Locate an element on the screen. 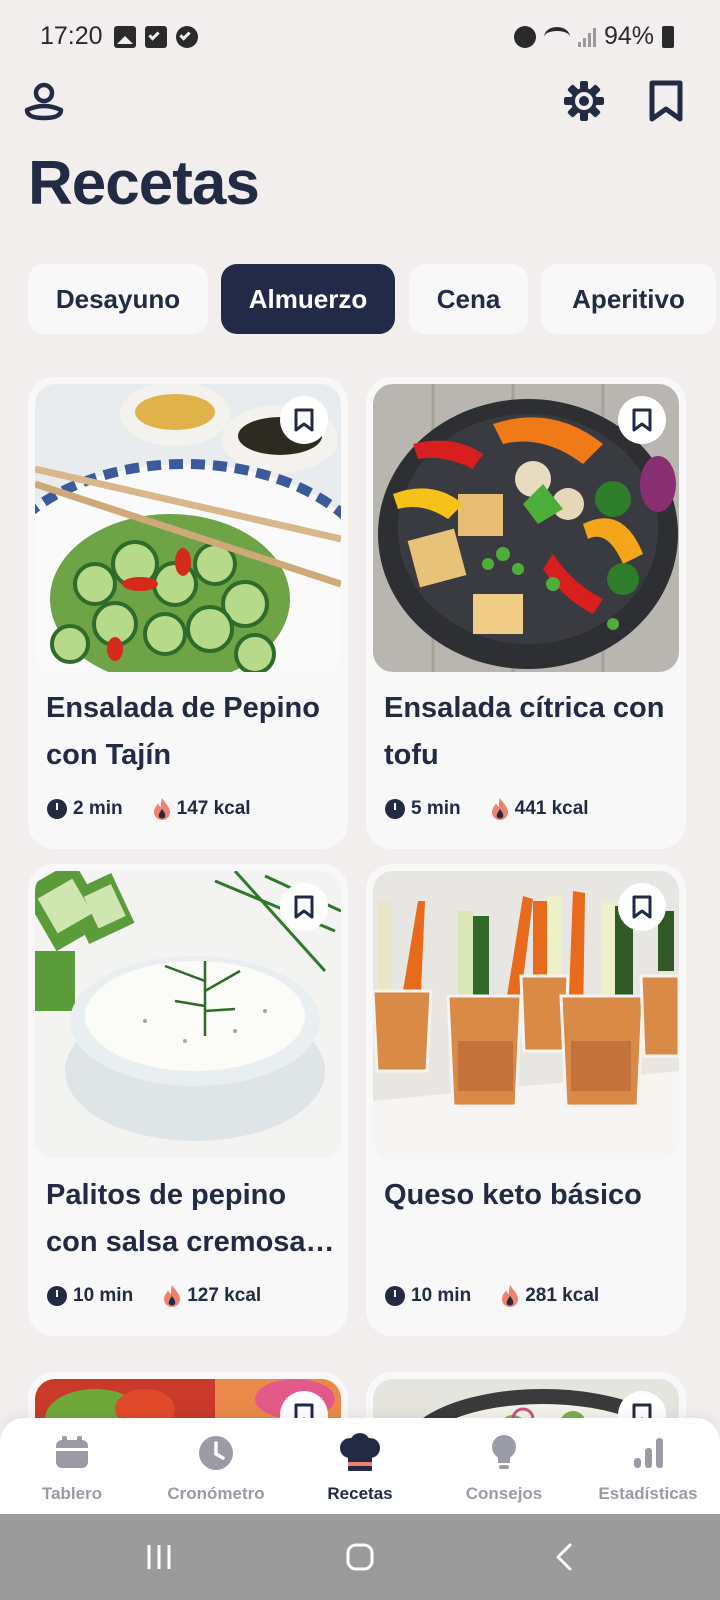 The image size is (720, 1600). nav-label: Cronómetro is located at coordinates (216, 1493).